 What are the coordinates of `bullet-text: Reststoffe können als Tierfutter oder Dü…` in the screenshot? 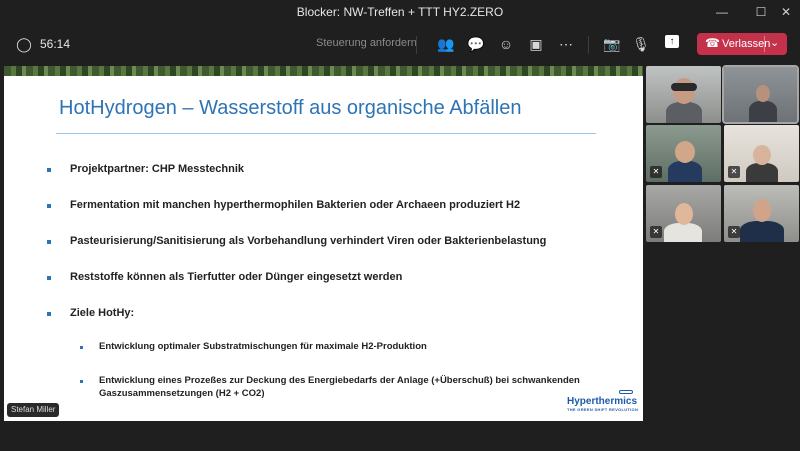 It's located at (236, 277).